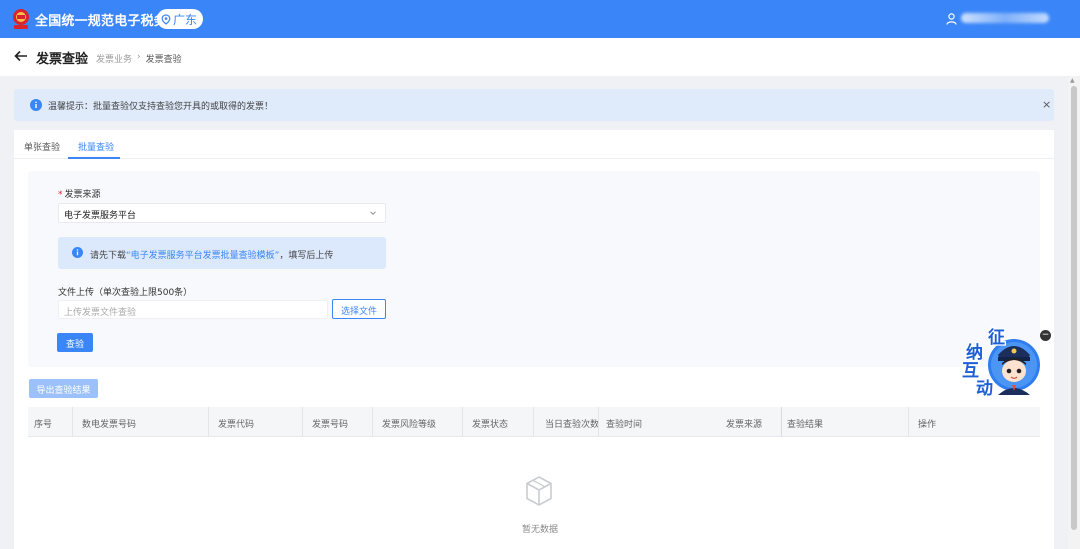 This screenshot has height=549, width=1080. I want to click on tax-emblem-icon, so click(21, 19).